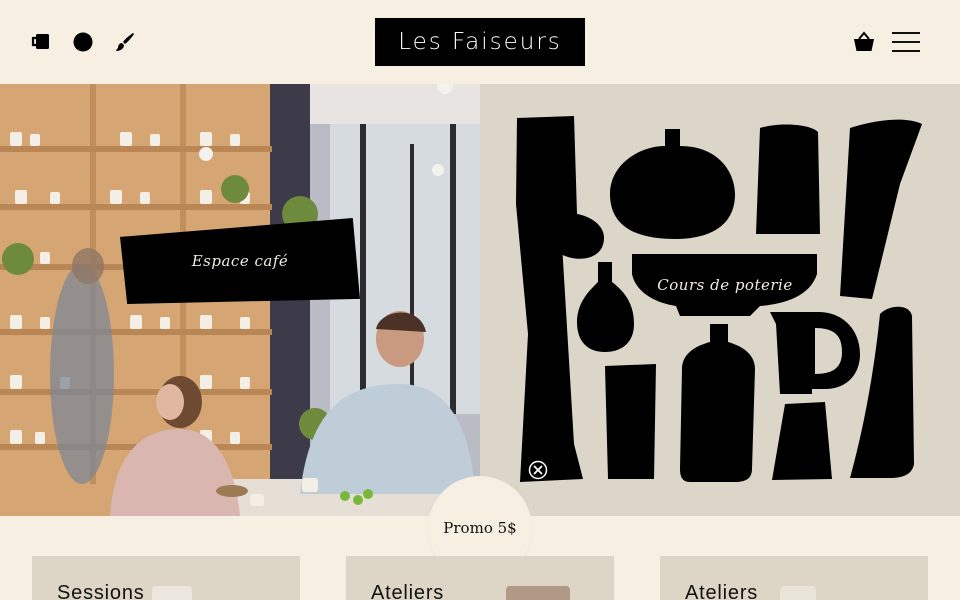 This screenshot has height=600, width=960. What do you see at coordinates (166, 578) in the screenshot?
I see `card-sessions: Sessions` at bounding box center [166, 578].